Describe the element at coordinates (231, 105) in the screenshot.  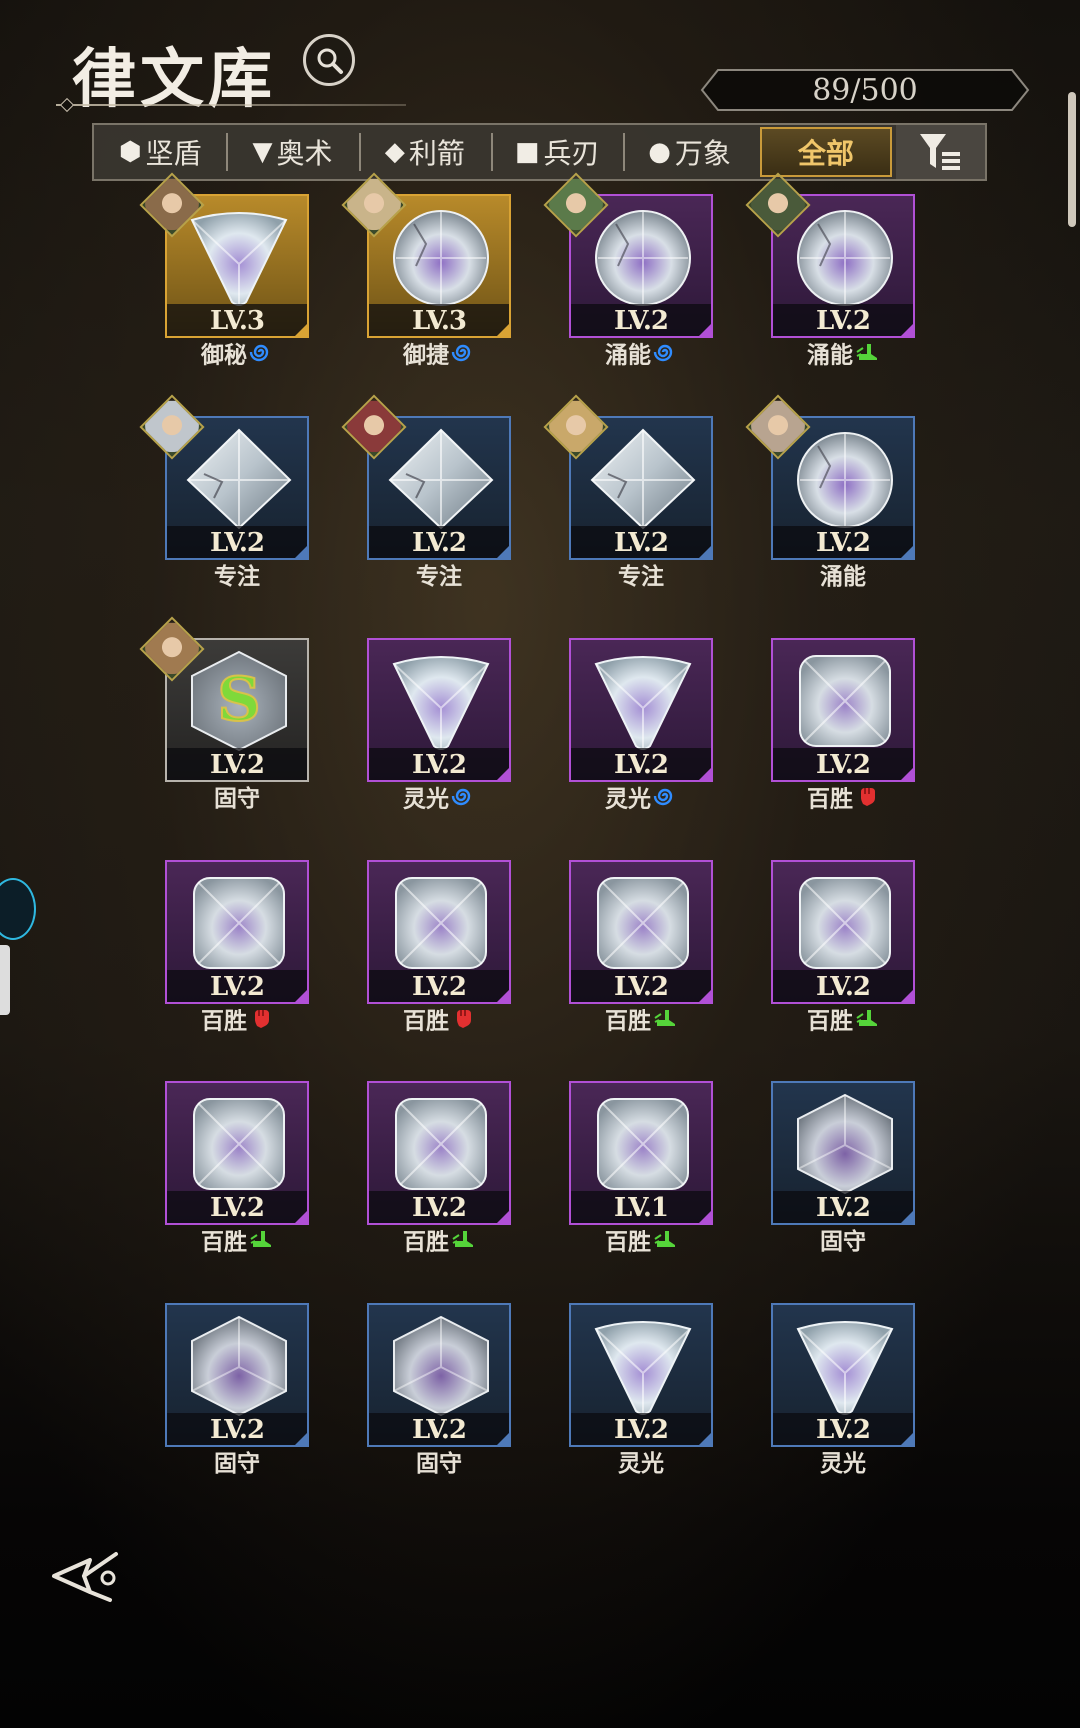
I see `title-underline` at that location.